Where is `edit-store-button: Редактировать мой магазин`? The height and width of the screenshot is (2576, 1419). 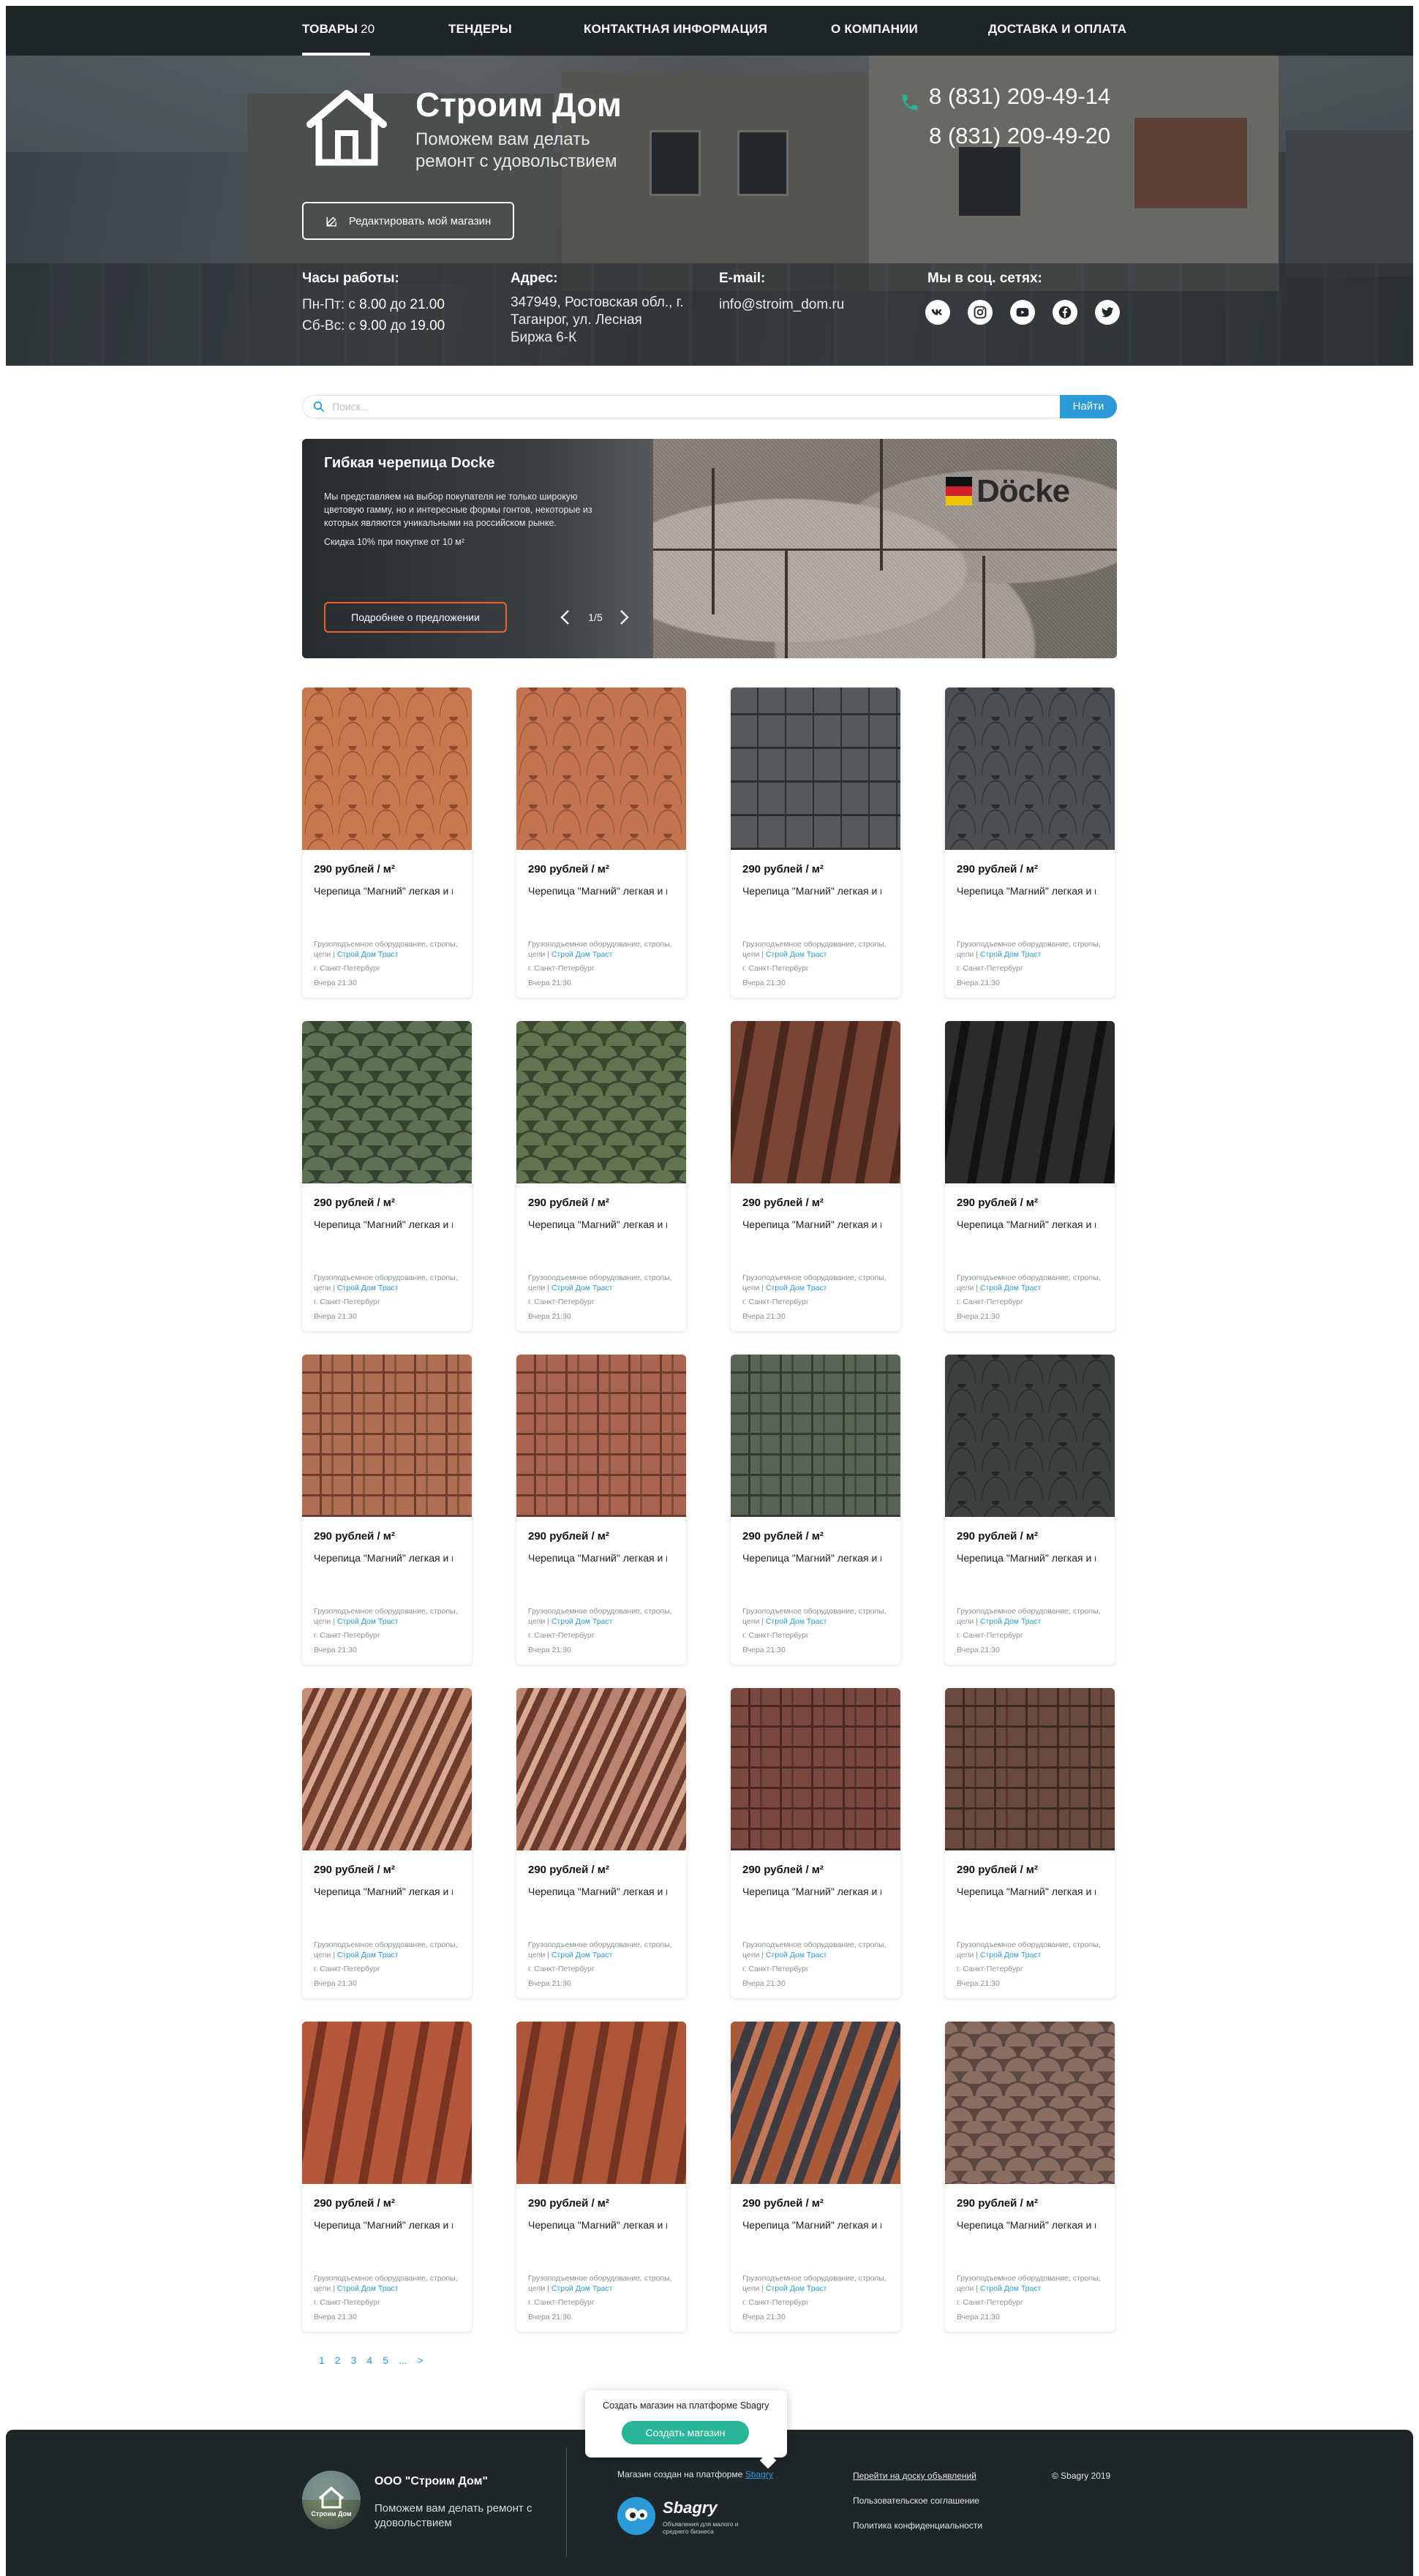 edit-store-button: Редактировать мой магазин is located at coordinates (408, 221).